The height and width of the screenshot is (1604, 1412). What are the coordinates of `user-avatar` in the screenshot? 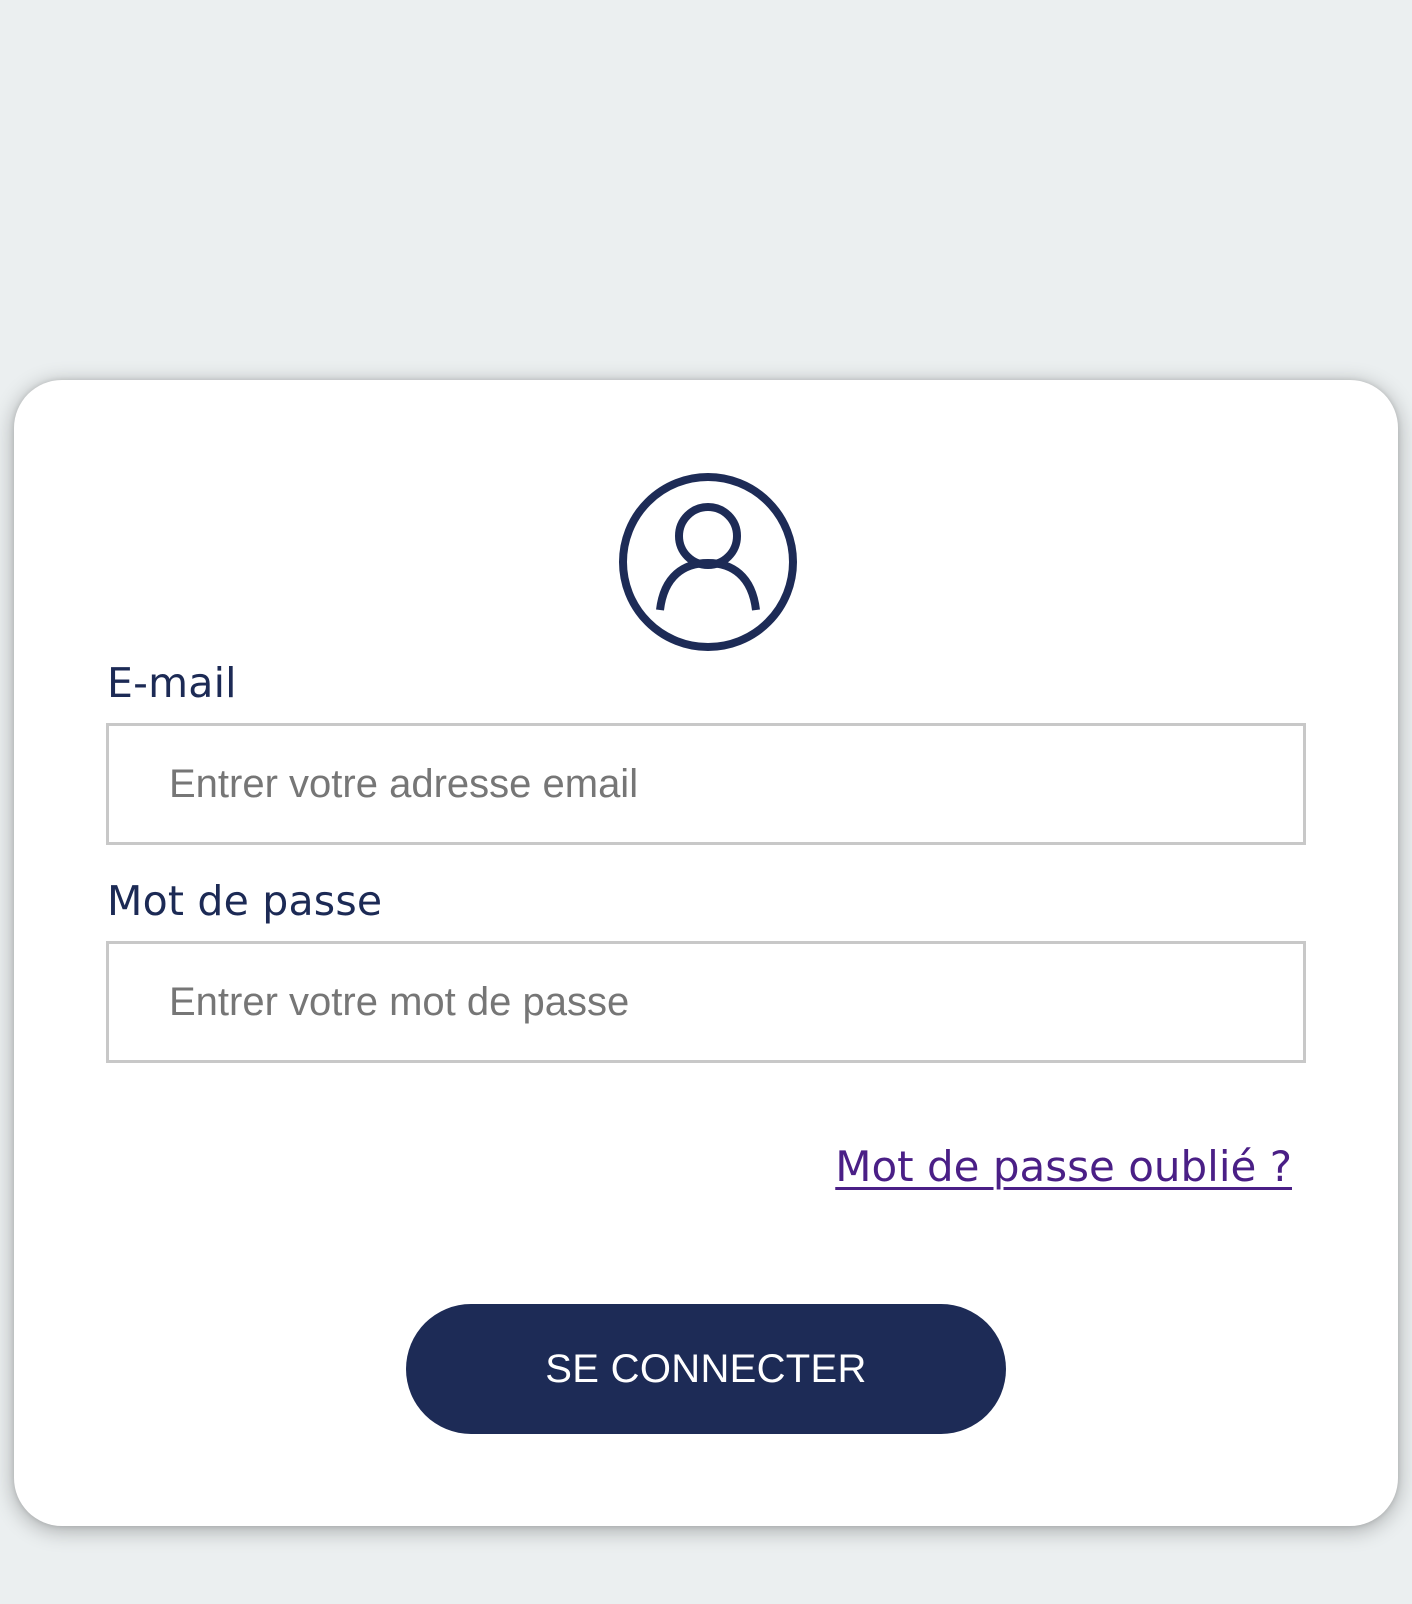 It's located at (708, 562).